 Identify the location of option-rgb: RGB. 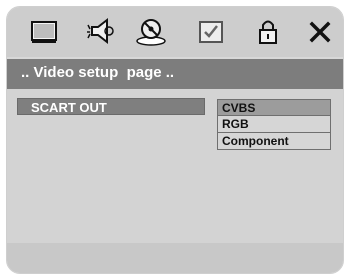
(274, 124).